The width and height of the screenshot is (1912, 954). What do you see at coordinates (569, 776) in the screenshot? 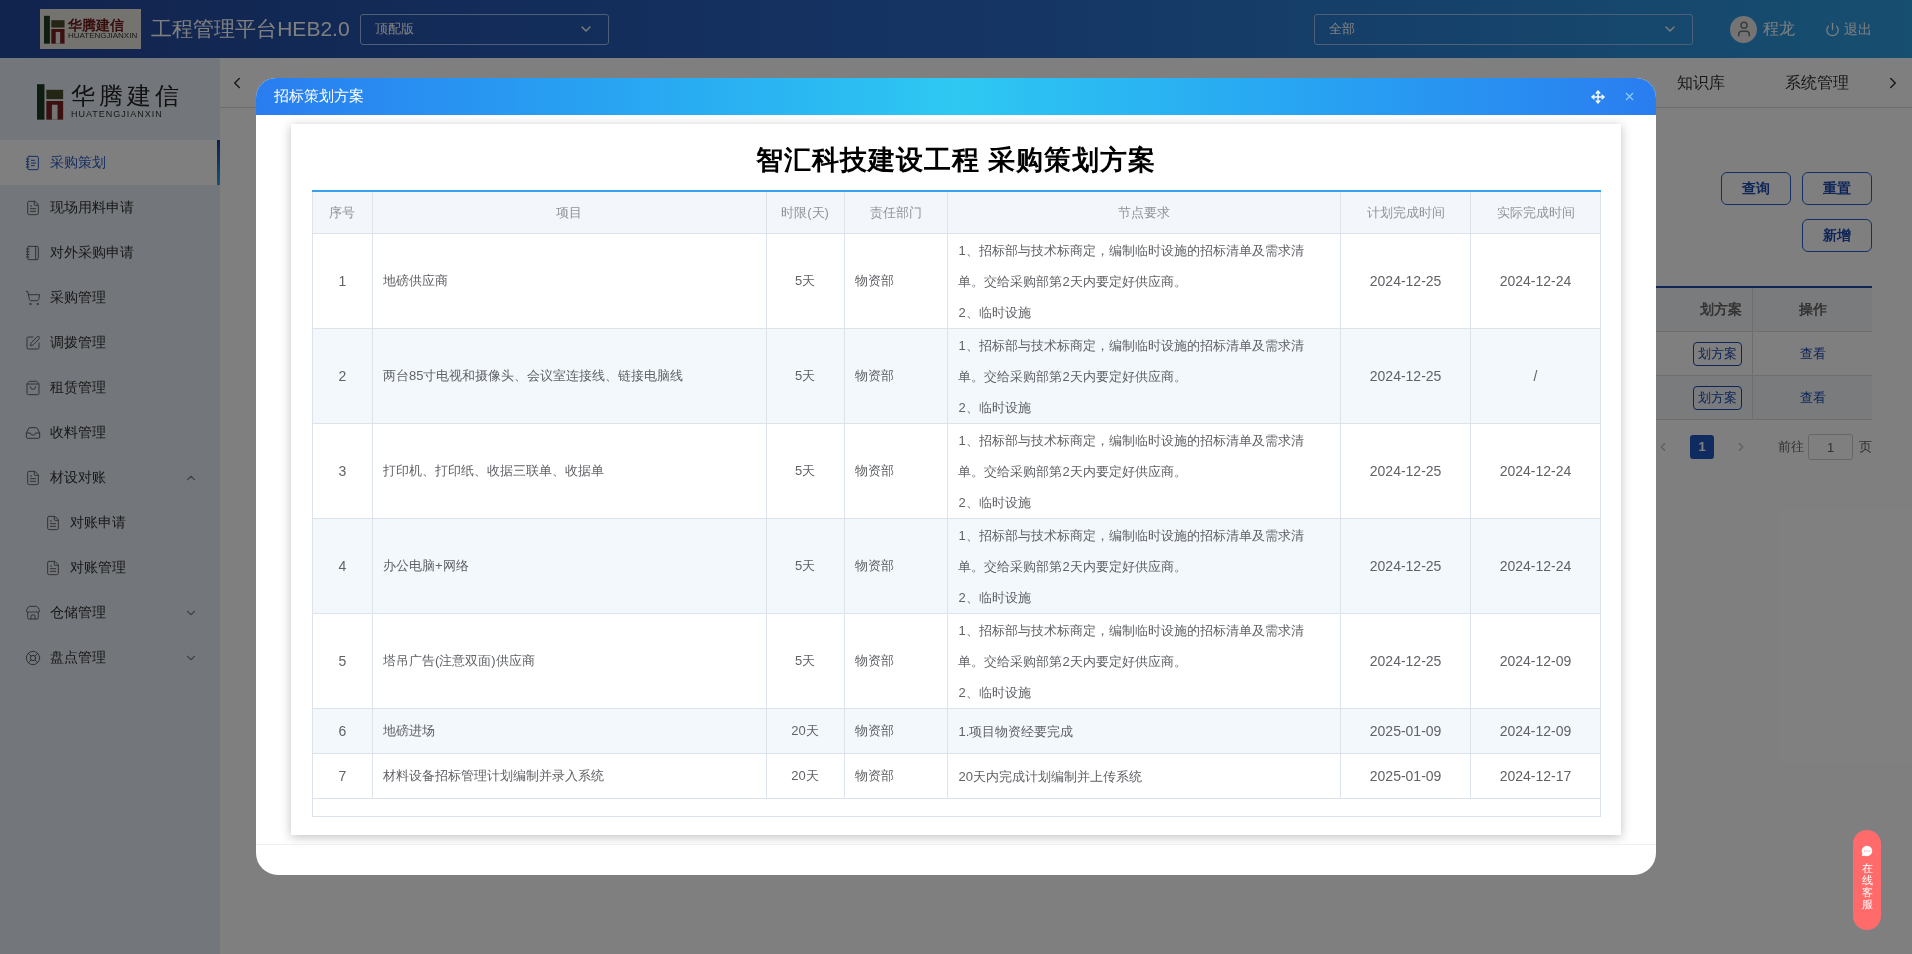
I see `table-cell: 材料设备招标管理计划编制并录入系统` at bounding box center [569, 776].